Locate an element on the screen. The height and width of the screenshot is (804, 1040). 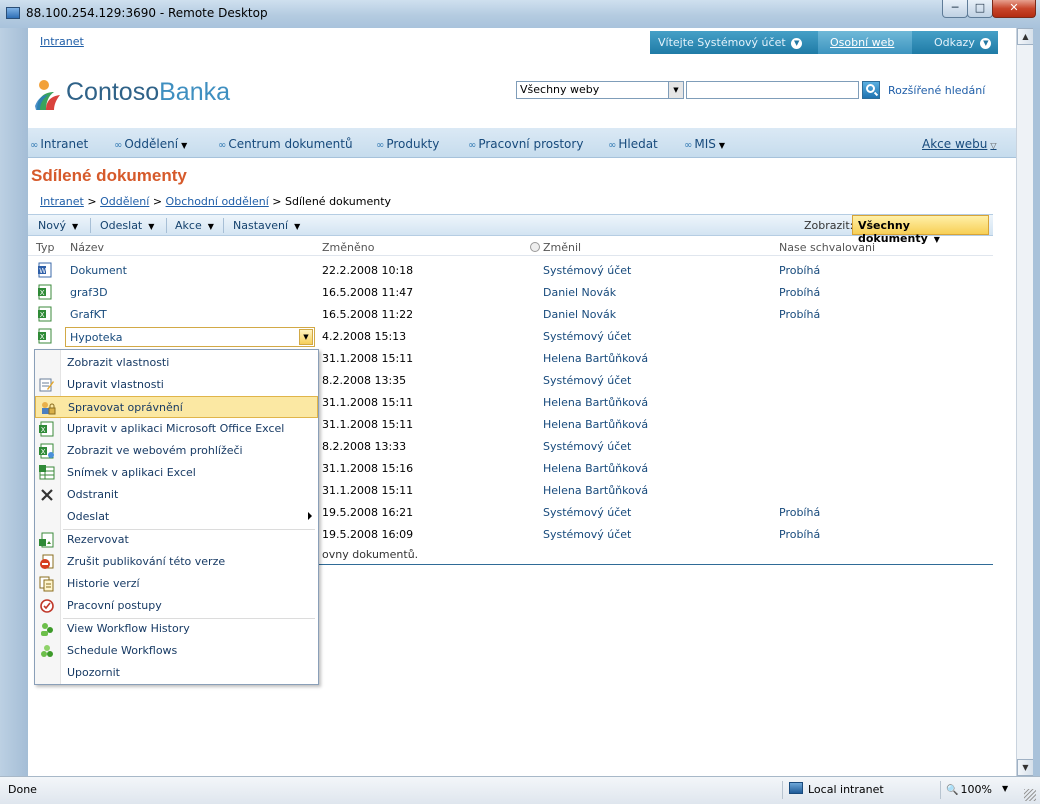
modified-date: 31.1.2008 15:16 is located at coordinates (368, 468).